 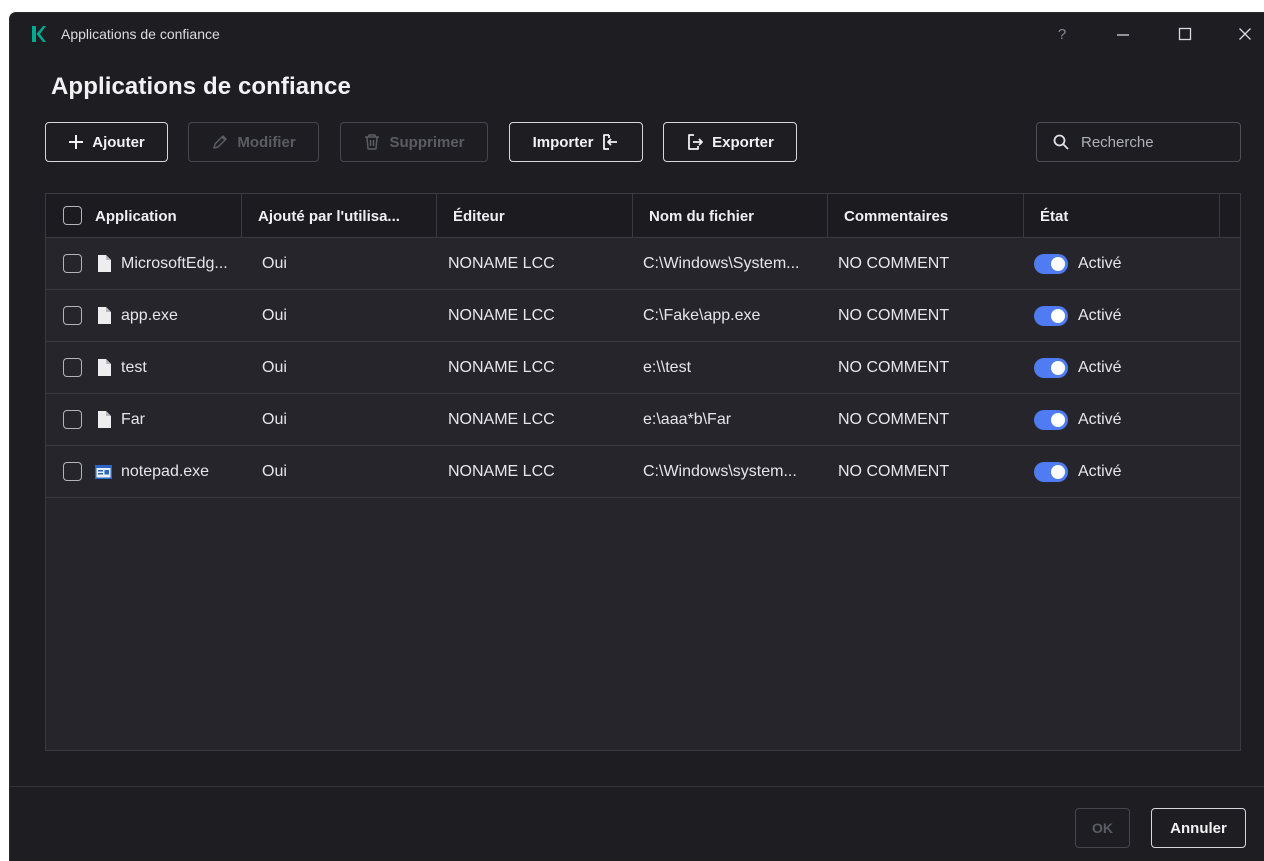 I want to click on add-button-label: Ajouter, so click(x=118, y=142).